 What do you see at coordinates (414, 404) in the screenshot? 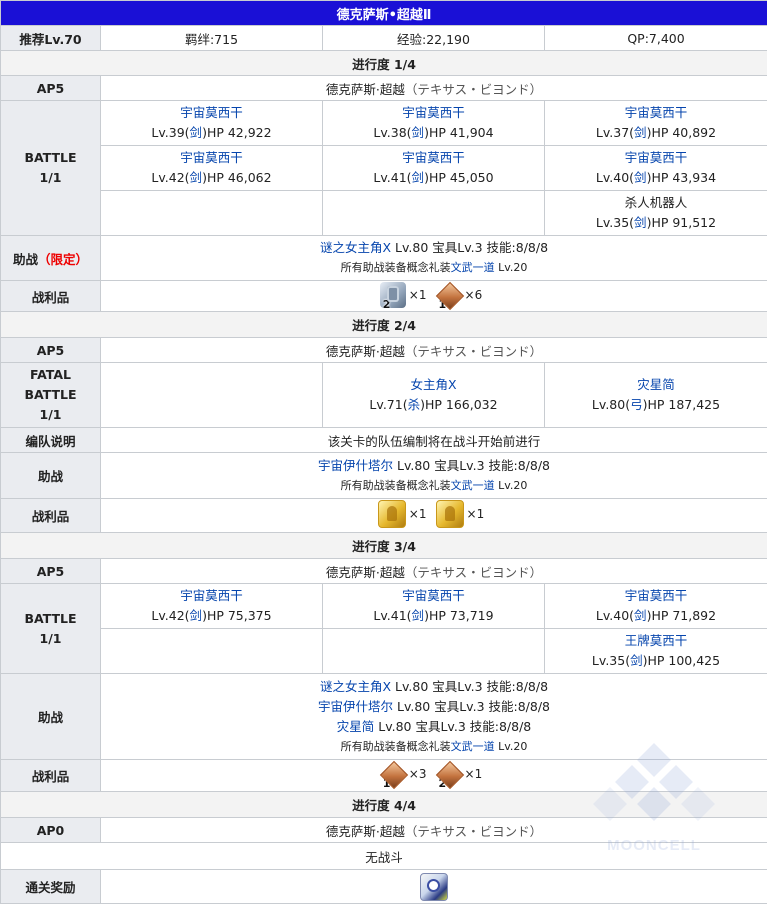
I see `enemy-class-link: 杀` at bounding box center [414, 404].